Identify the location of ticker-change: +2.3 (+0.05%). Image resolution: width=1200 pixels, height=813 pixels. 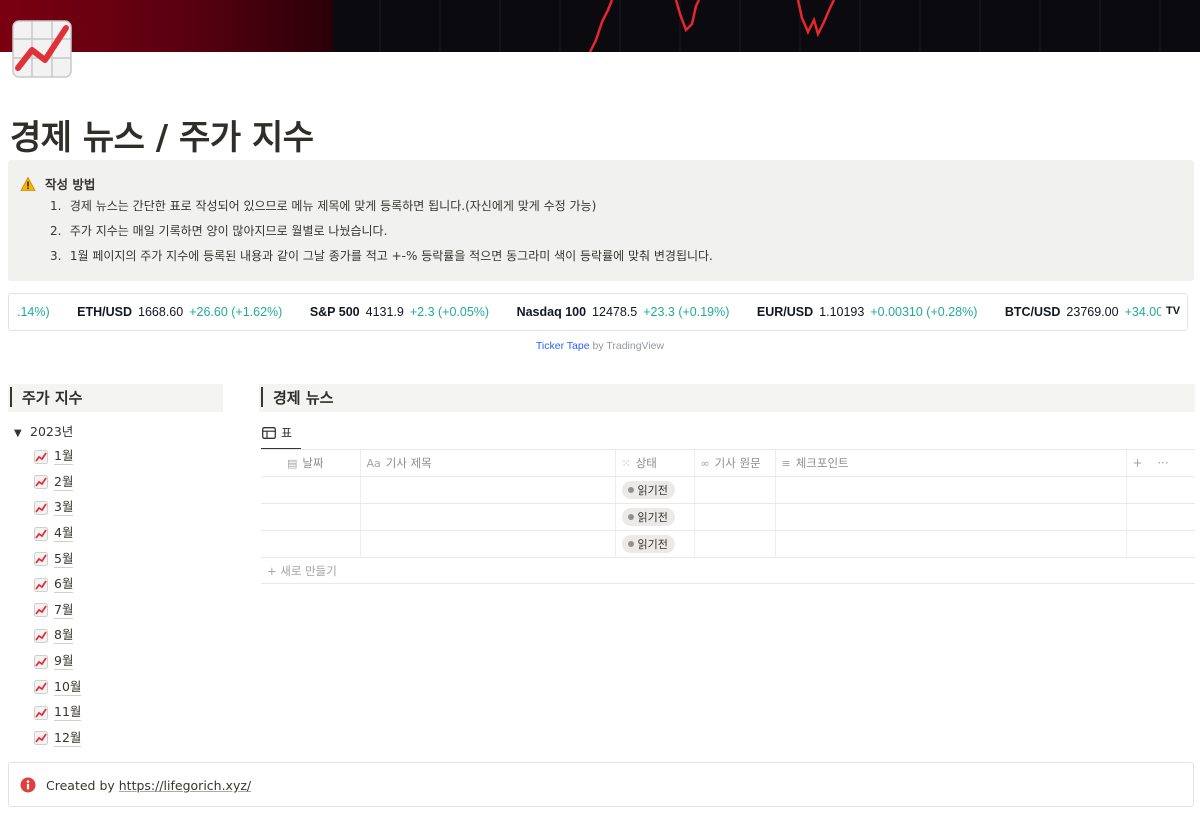
(449, 312).